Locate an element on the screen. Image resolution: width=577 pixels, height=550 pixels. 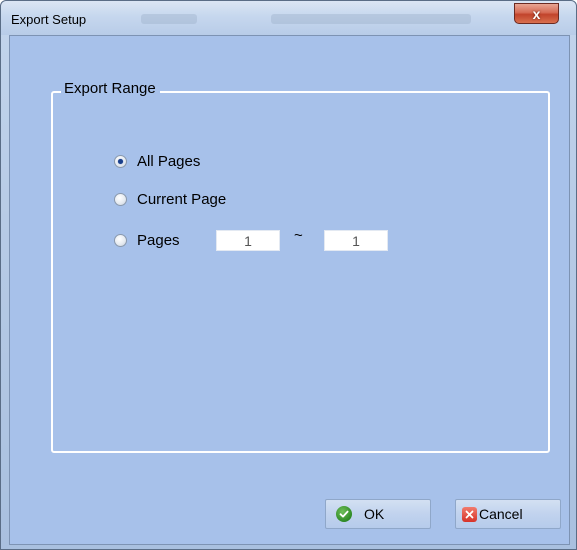
cancel-label: Cancel is located at coordinates (501, 514).